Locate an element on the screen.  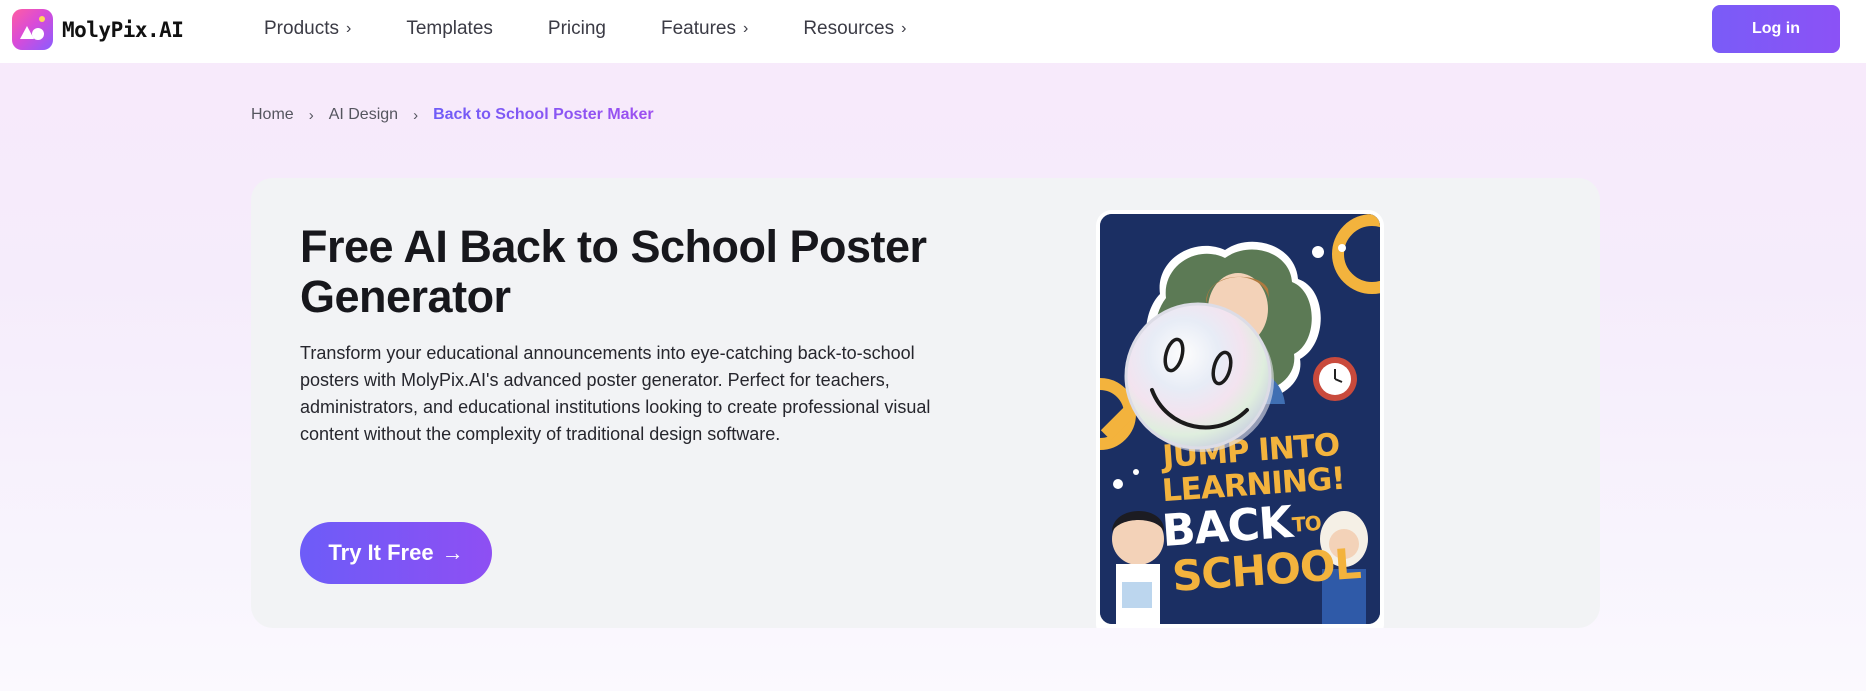
nav-products: Products › is located at coordinates (307, 29).